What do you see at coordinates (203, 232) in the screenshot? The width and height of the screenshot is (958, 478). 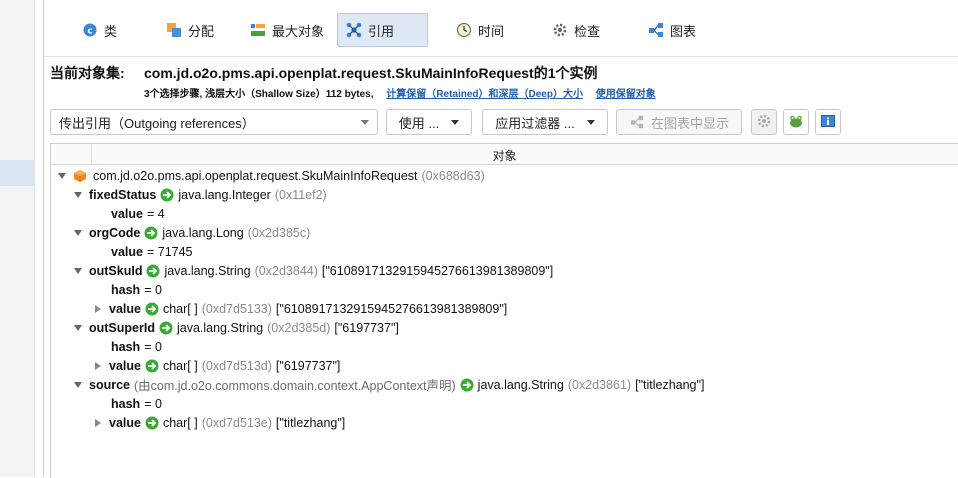 I see `field-type: java.lang.Long` at bounding box center [203, 232].